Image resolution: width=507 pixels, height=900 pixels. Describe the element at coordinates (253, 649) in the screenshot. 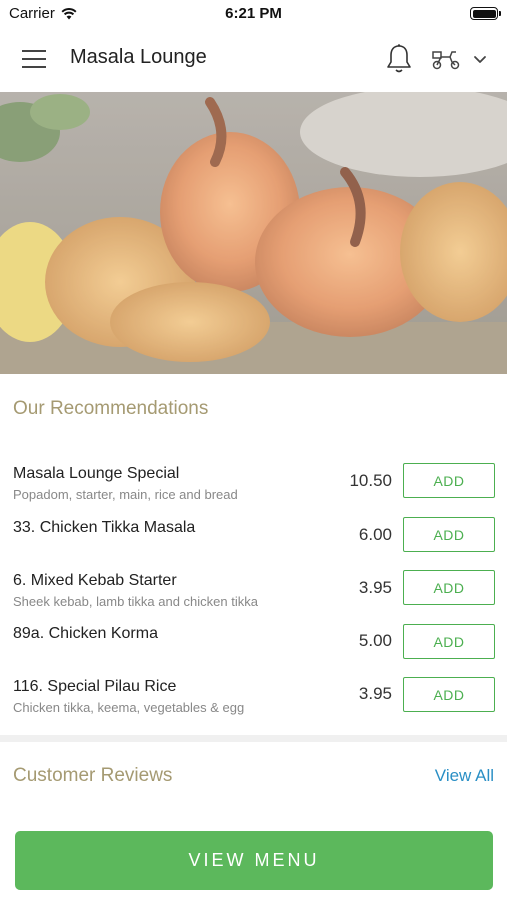

I see `list-item: 89a. Chicken Korma 5.00 ADD` at that location.